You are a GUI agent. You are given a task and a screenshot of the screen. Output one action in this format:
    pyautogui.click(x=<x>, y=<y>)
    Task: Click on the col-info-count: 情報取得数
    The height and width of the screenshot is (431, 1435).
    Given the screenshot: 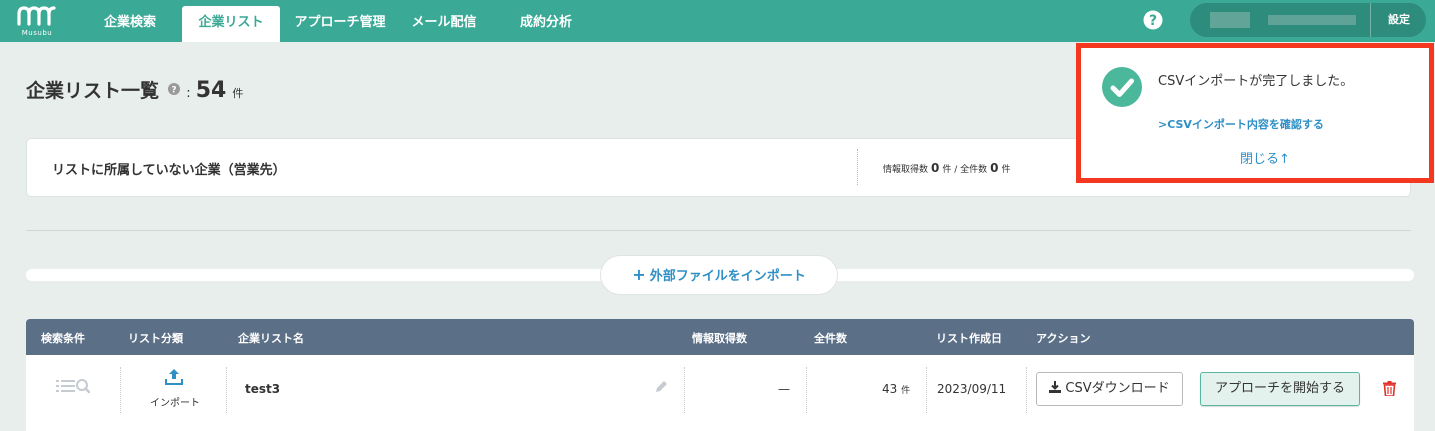 What is the action you would take?
    pyautogui.click(x=719, y=338)
    